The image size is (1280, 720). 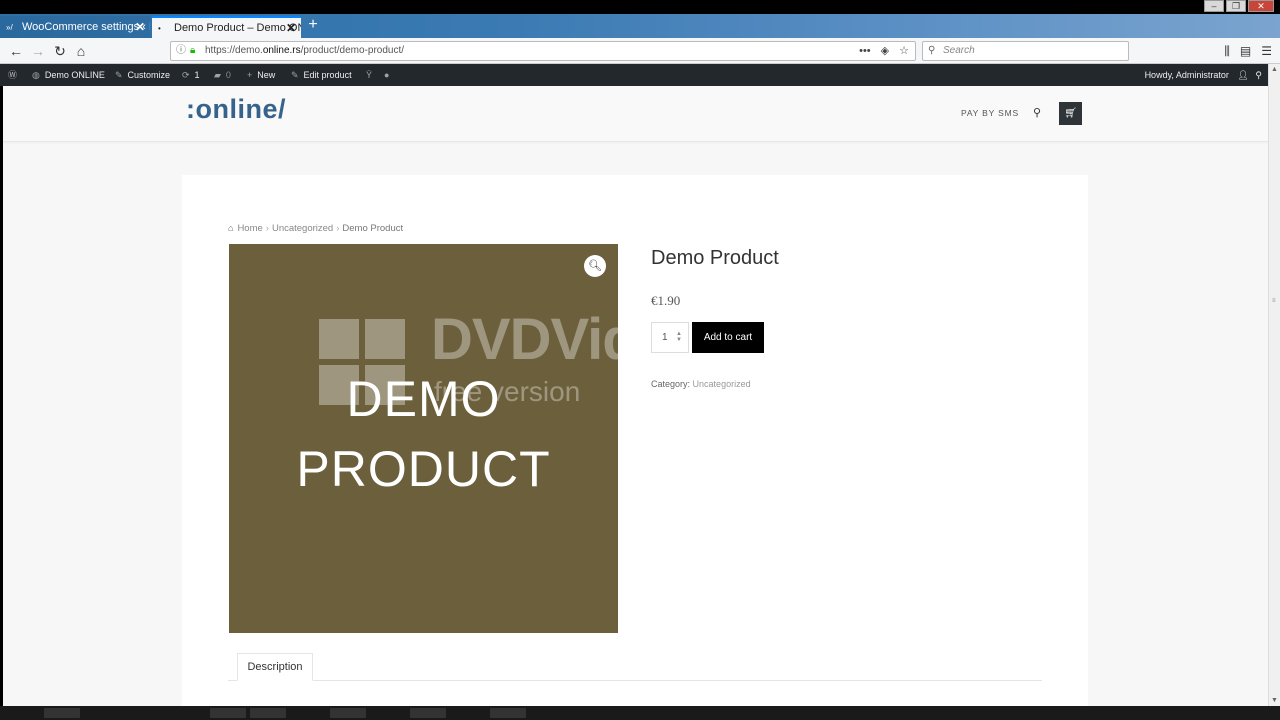 What do you see at coordinates (728, 337) in the screenshot?
I see `add-to-cart-button: Add to cart` at bounding box center [728, 337].